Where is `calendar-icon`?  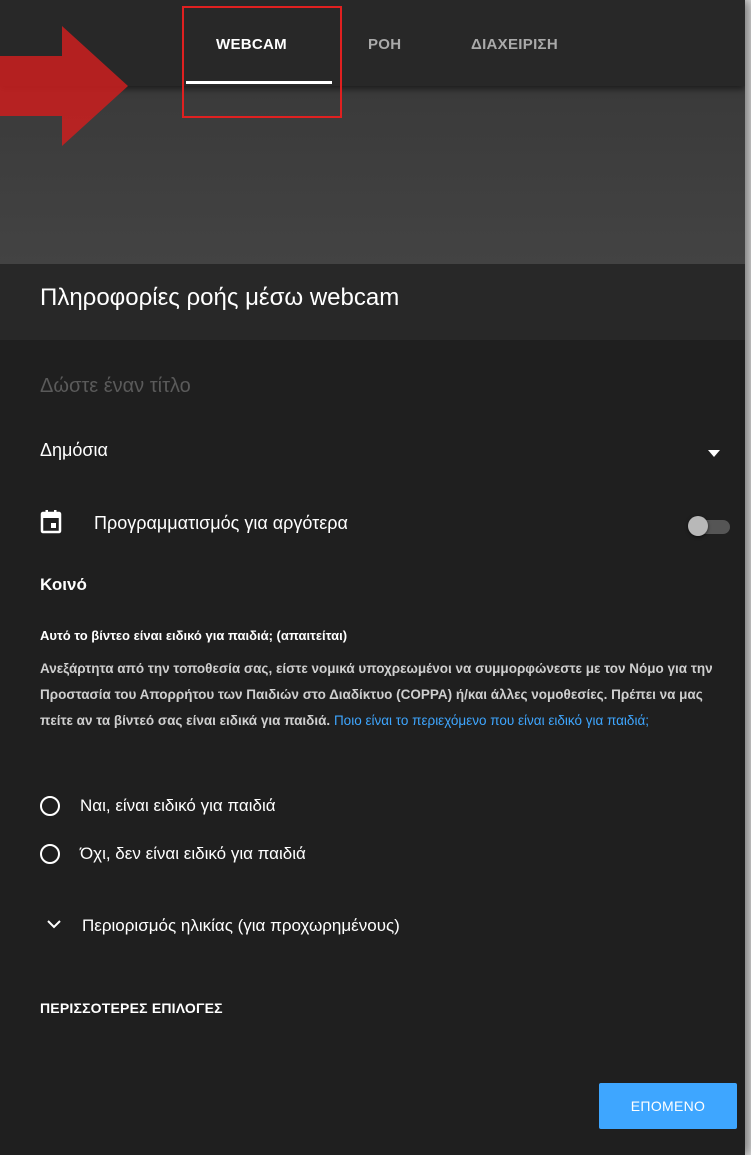 calendar-icon is located at coordinates (51, 522).